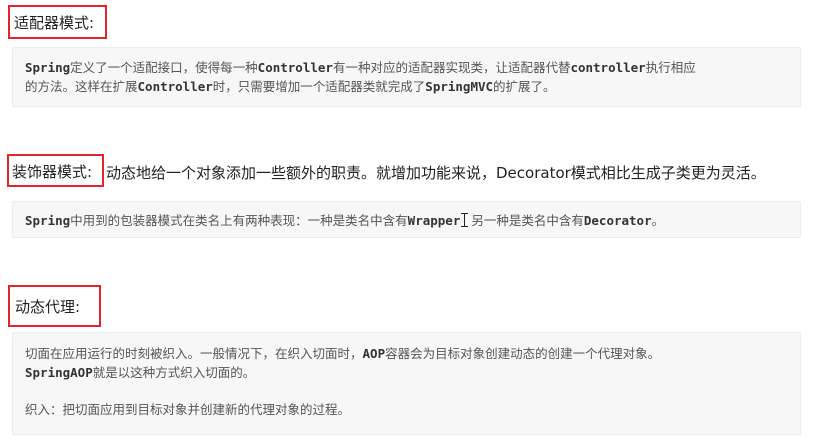 The height and width of the screenshot is (444, 824). Describe the element at coordinates (527, 220) in the screenshot. I see `text-fragment: 另一种是类名中含有` at that location.